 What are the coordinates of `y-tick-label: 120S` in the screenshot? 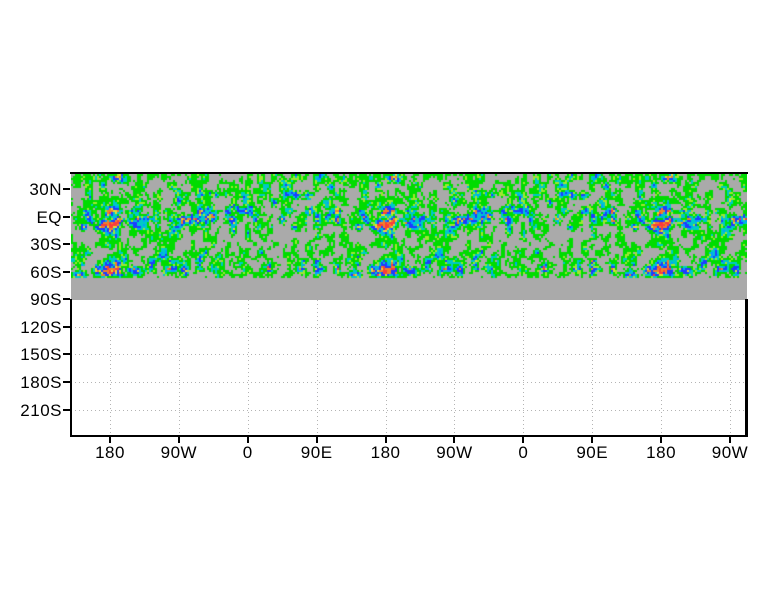 It's located at (41, 327).